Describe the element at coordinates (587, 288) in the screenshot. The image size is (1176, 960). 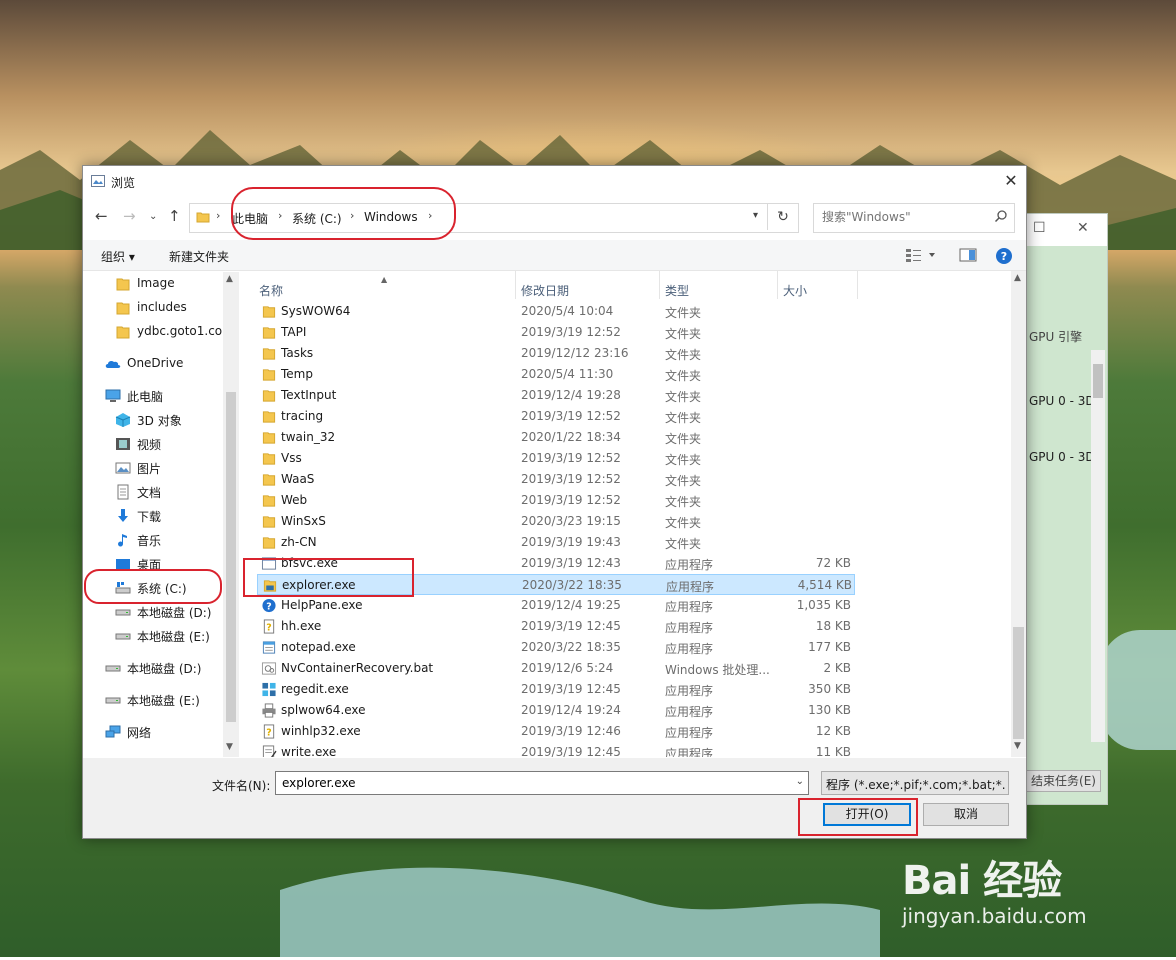
I see `column-header-date: 修改日期` at that location.